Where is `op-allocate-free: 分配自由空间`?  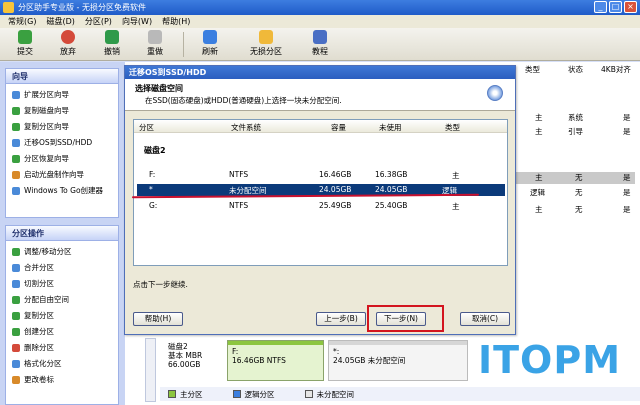 op-allocate-free: 分配自由空间 is located at coordinates (62, 300).